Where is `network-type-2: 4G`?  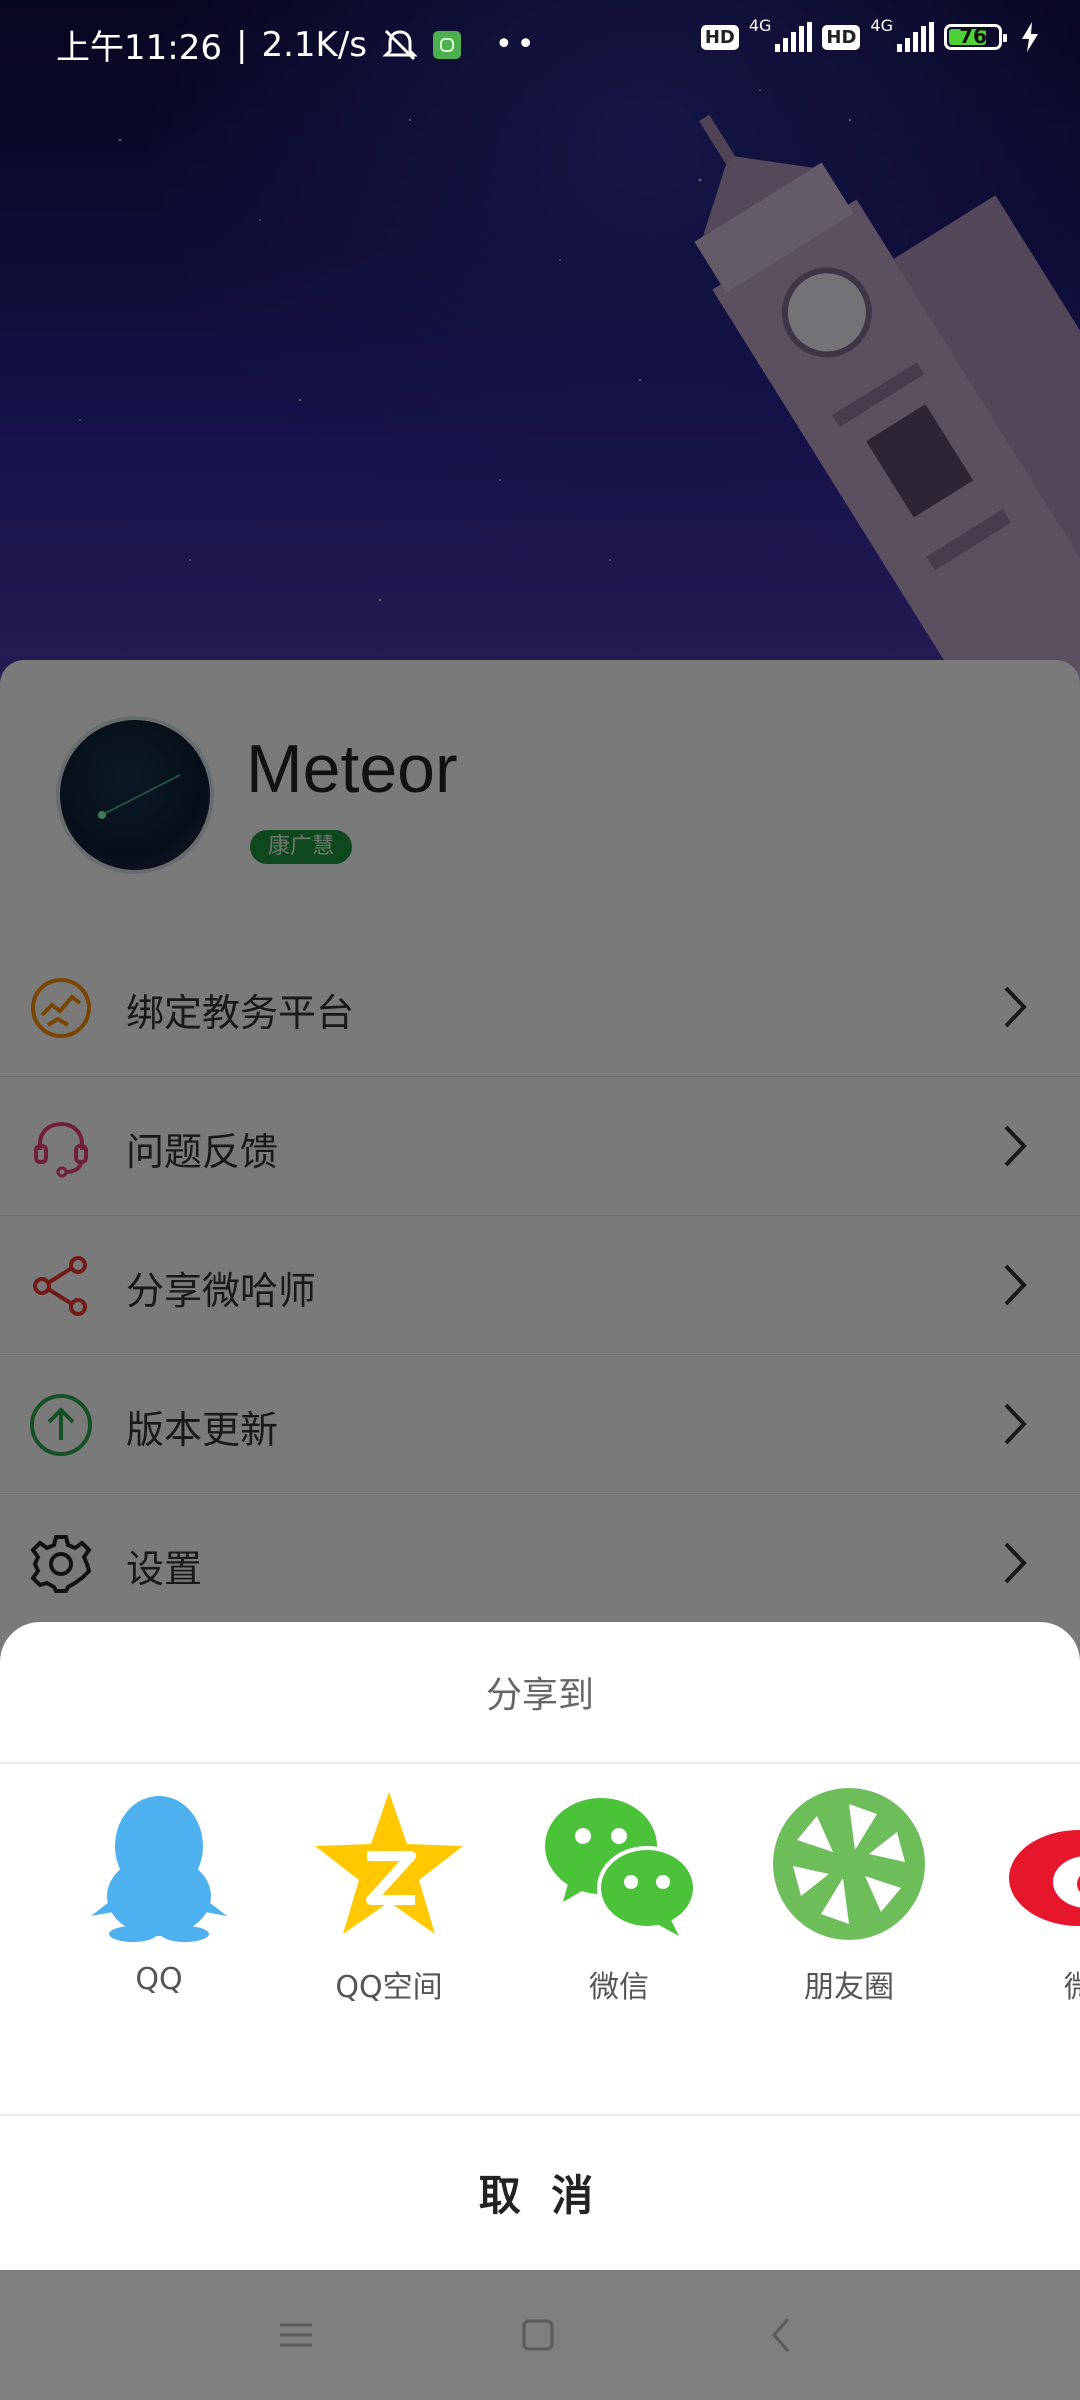
network-type-2: 4G is located at coordinates (881, 25).